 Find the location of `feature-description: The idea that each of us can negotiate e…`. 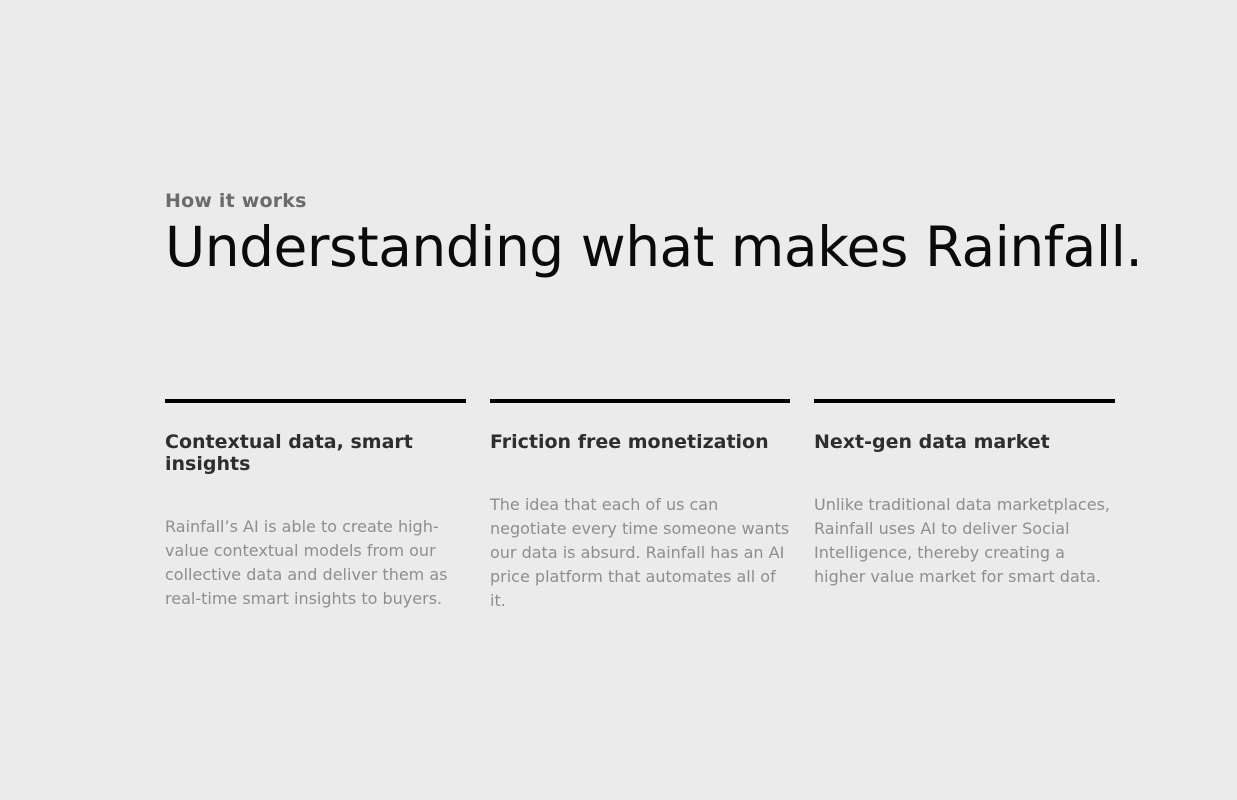

feature-description: The idea that each of us can negotiate e… is located at coordinates (640, 552).